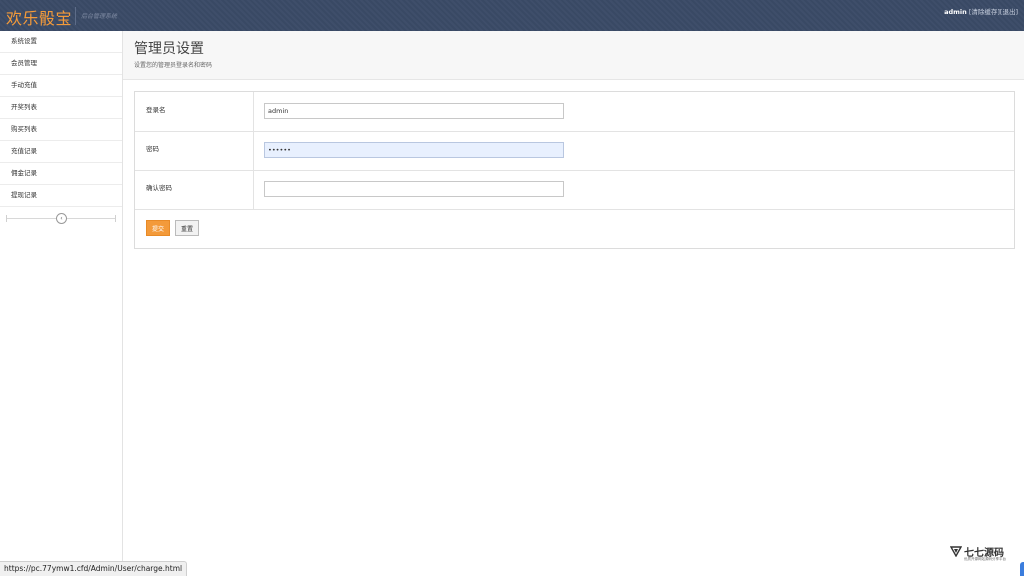 The height and width of the screenshot is (576, 1024). What do you see at coordinates (39, 17) in the screenshot?
I see `app-logo: 欢乐骰宝` at bounding box center [39, 17].